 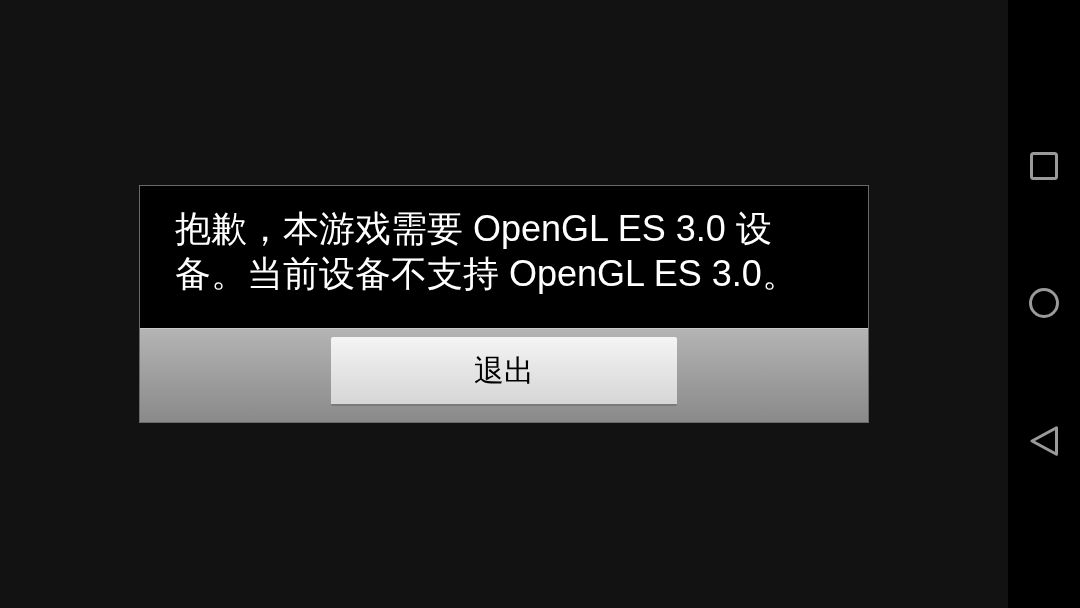 I want to click on circle-icon, so click(x=1044, y=303).